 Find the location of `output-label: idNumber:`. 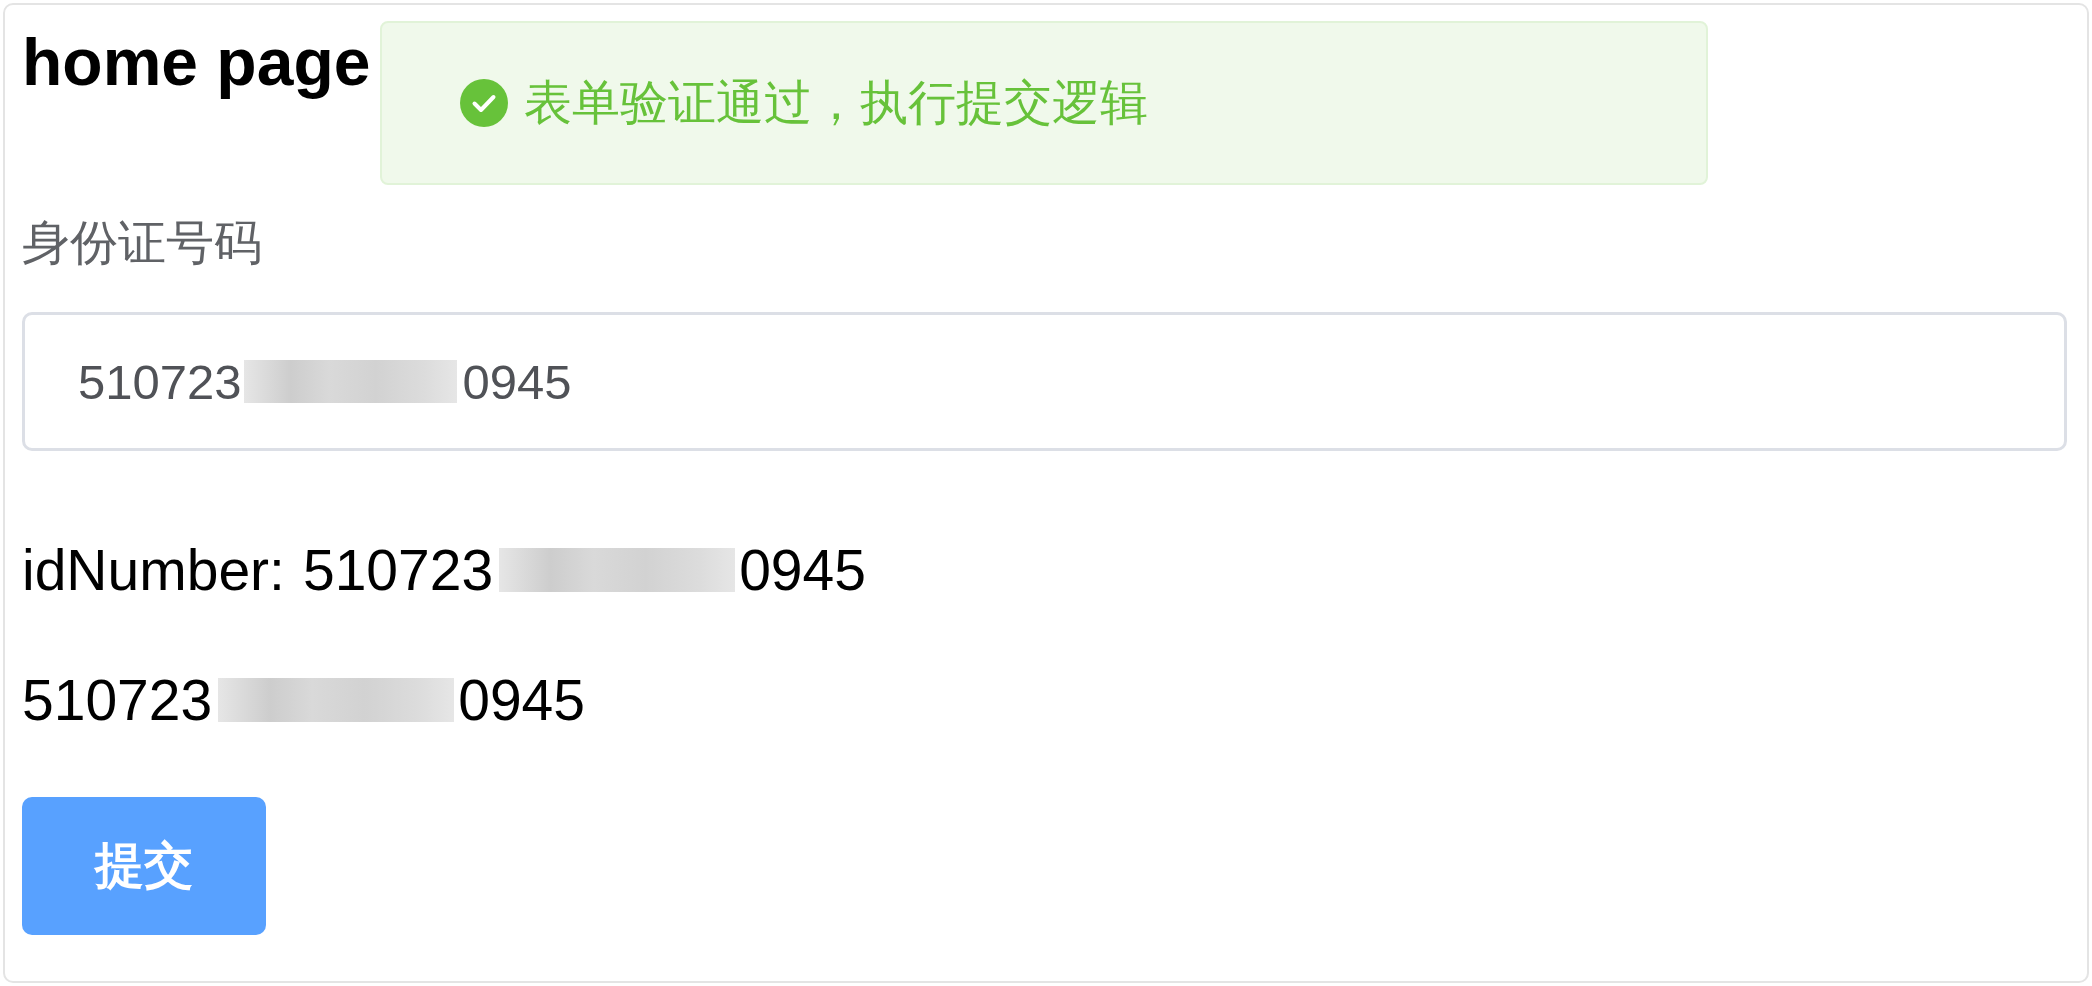

output-label: idNumber: is located at coordinates (153, 570).